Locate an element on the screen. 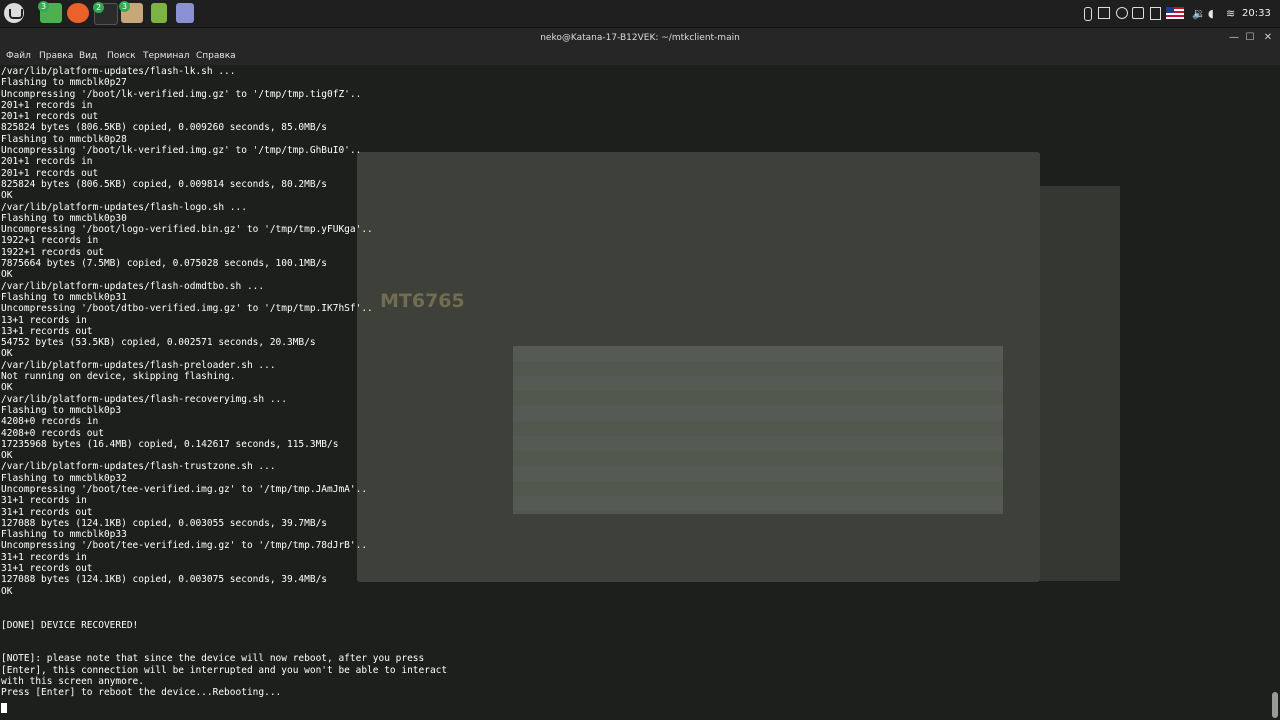 This screenshot has height=720, width=1280. terminal-line: 13+1 records in is located at coordinates (44, 320).